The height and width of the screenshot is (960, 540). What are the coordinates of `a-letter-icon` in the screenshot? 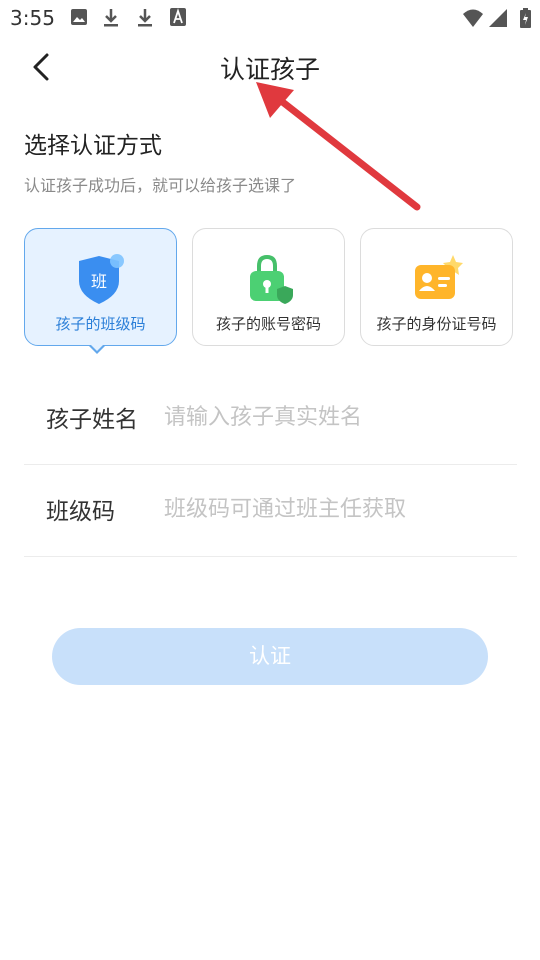 It's located at (178, 17).